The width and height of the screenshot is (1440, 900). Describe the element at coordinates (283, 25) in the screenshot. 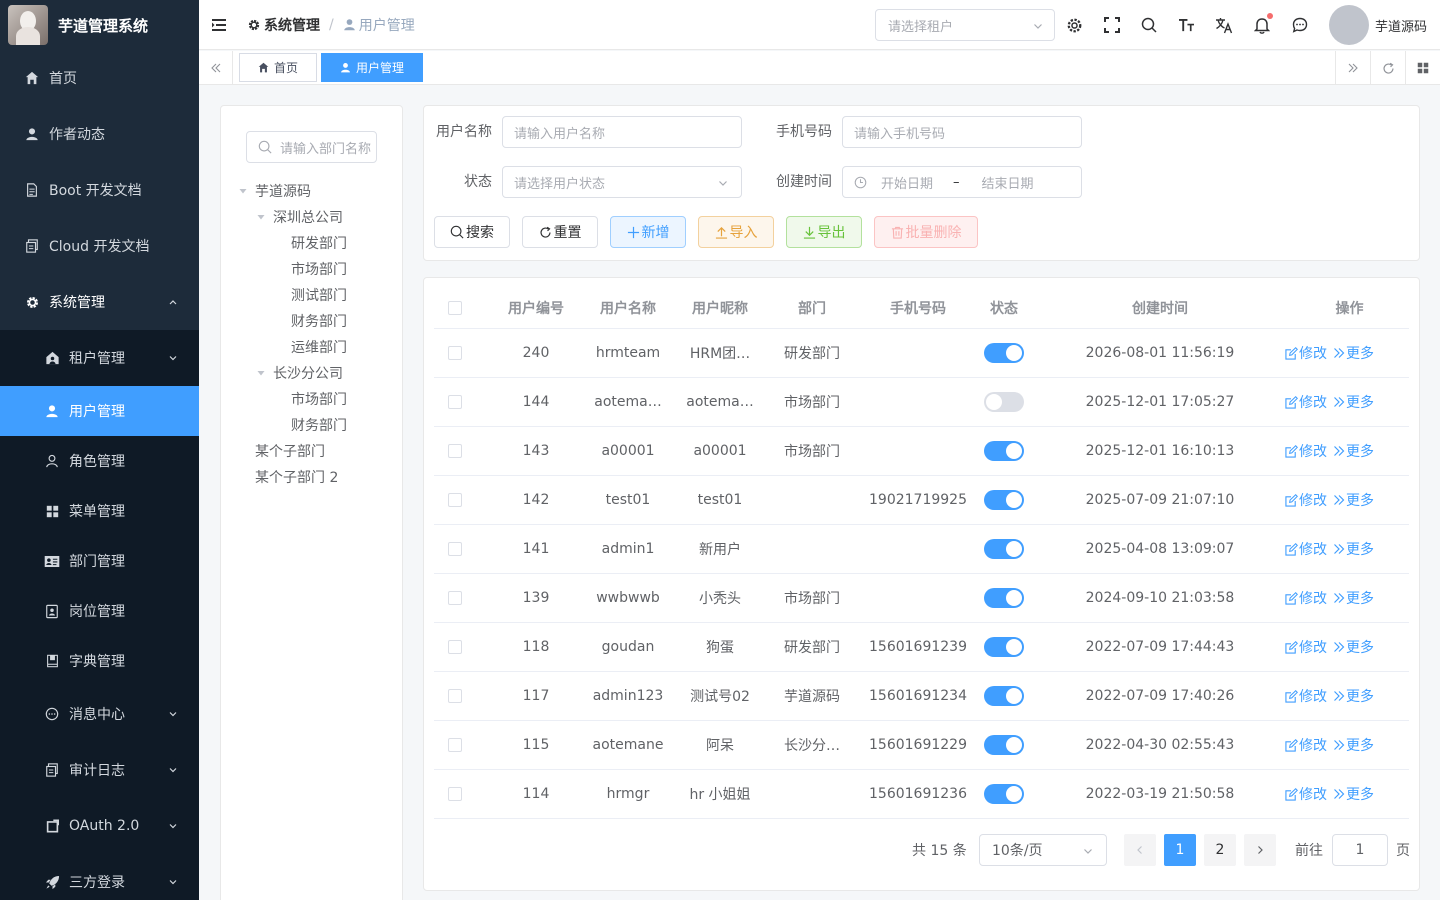

I see `breadcrumb-item-system: 系统管理` at that location.